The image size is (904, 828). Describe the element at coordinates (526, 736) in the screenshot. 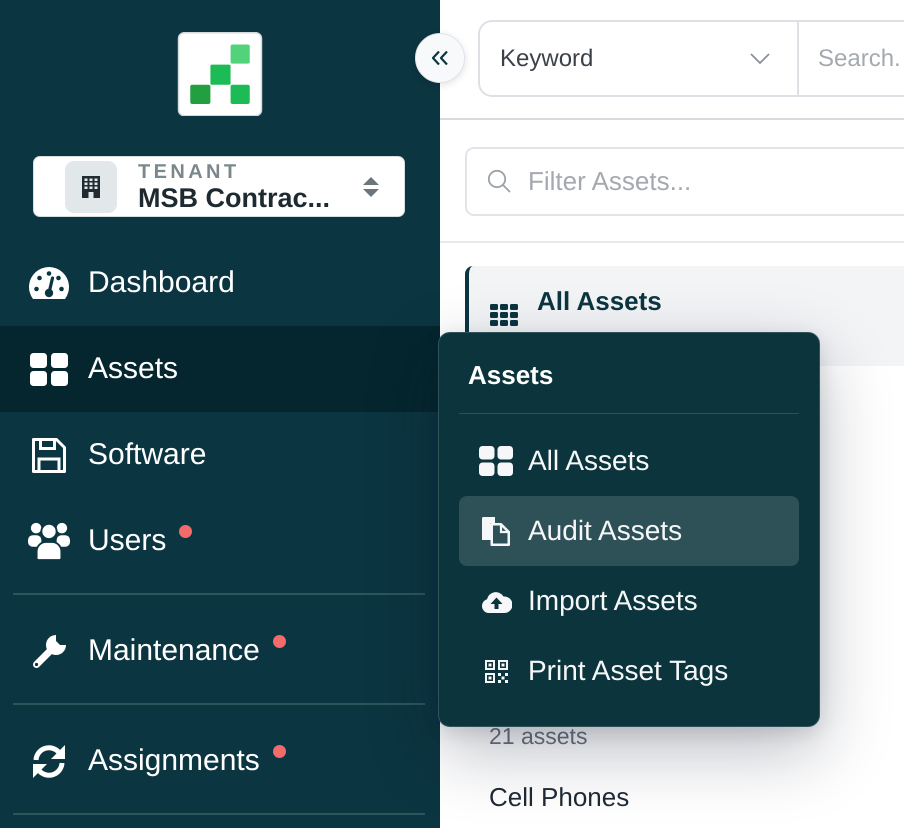

I see `category-item: 21 assets` at that location.